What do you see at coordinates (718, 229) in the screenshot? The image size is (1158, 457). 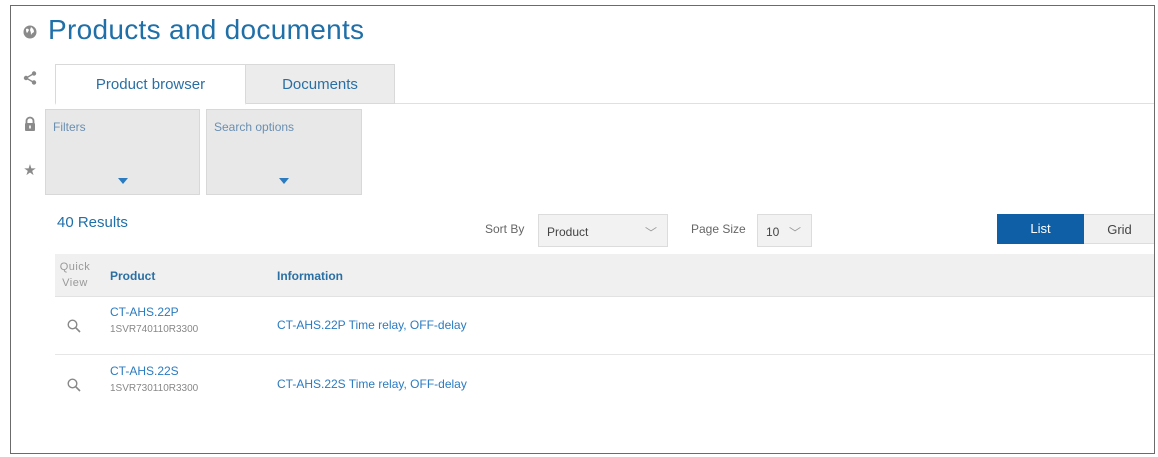 I see `page-size-label: Page Size` at bounding box center [718, 229].